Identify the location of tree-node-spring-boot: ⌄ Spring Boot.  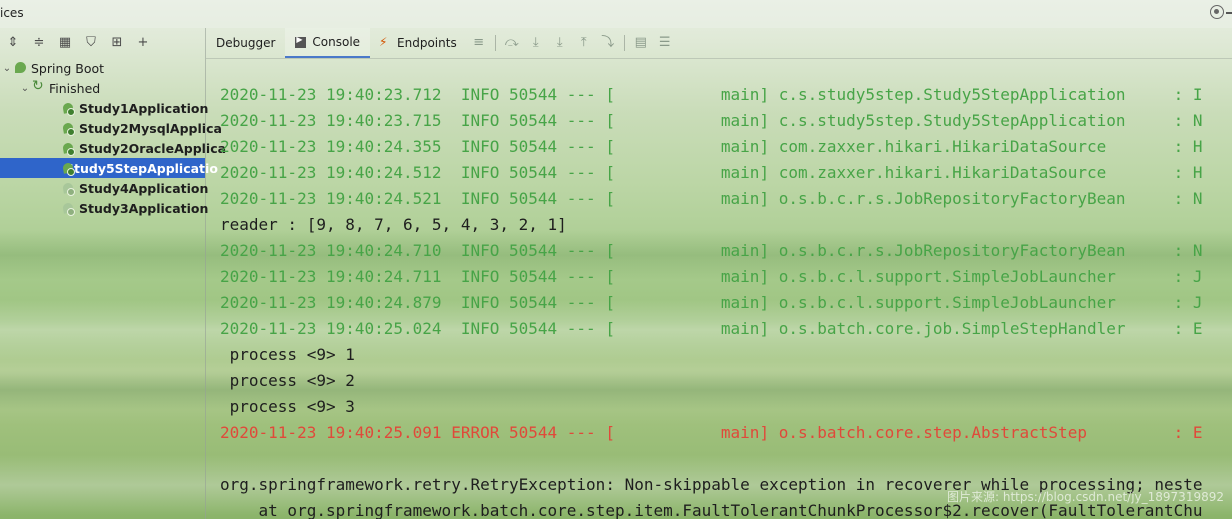
(52, 68).